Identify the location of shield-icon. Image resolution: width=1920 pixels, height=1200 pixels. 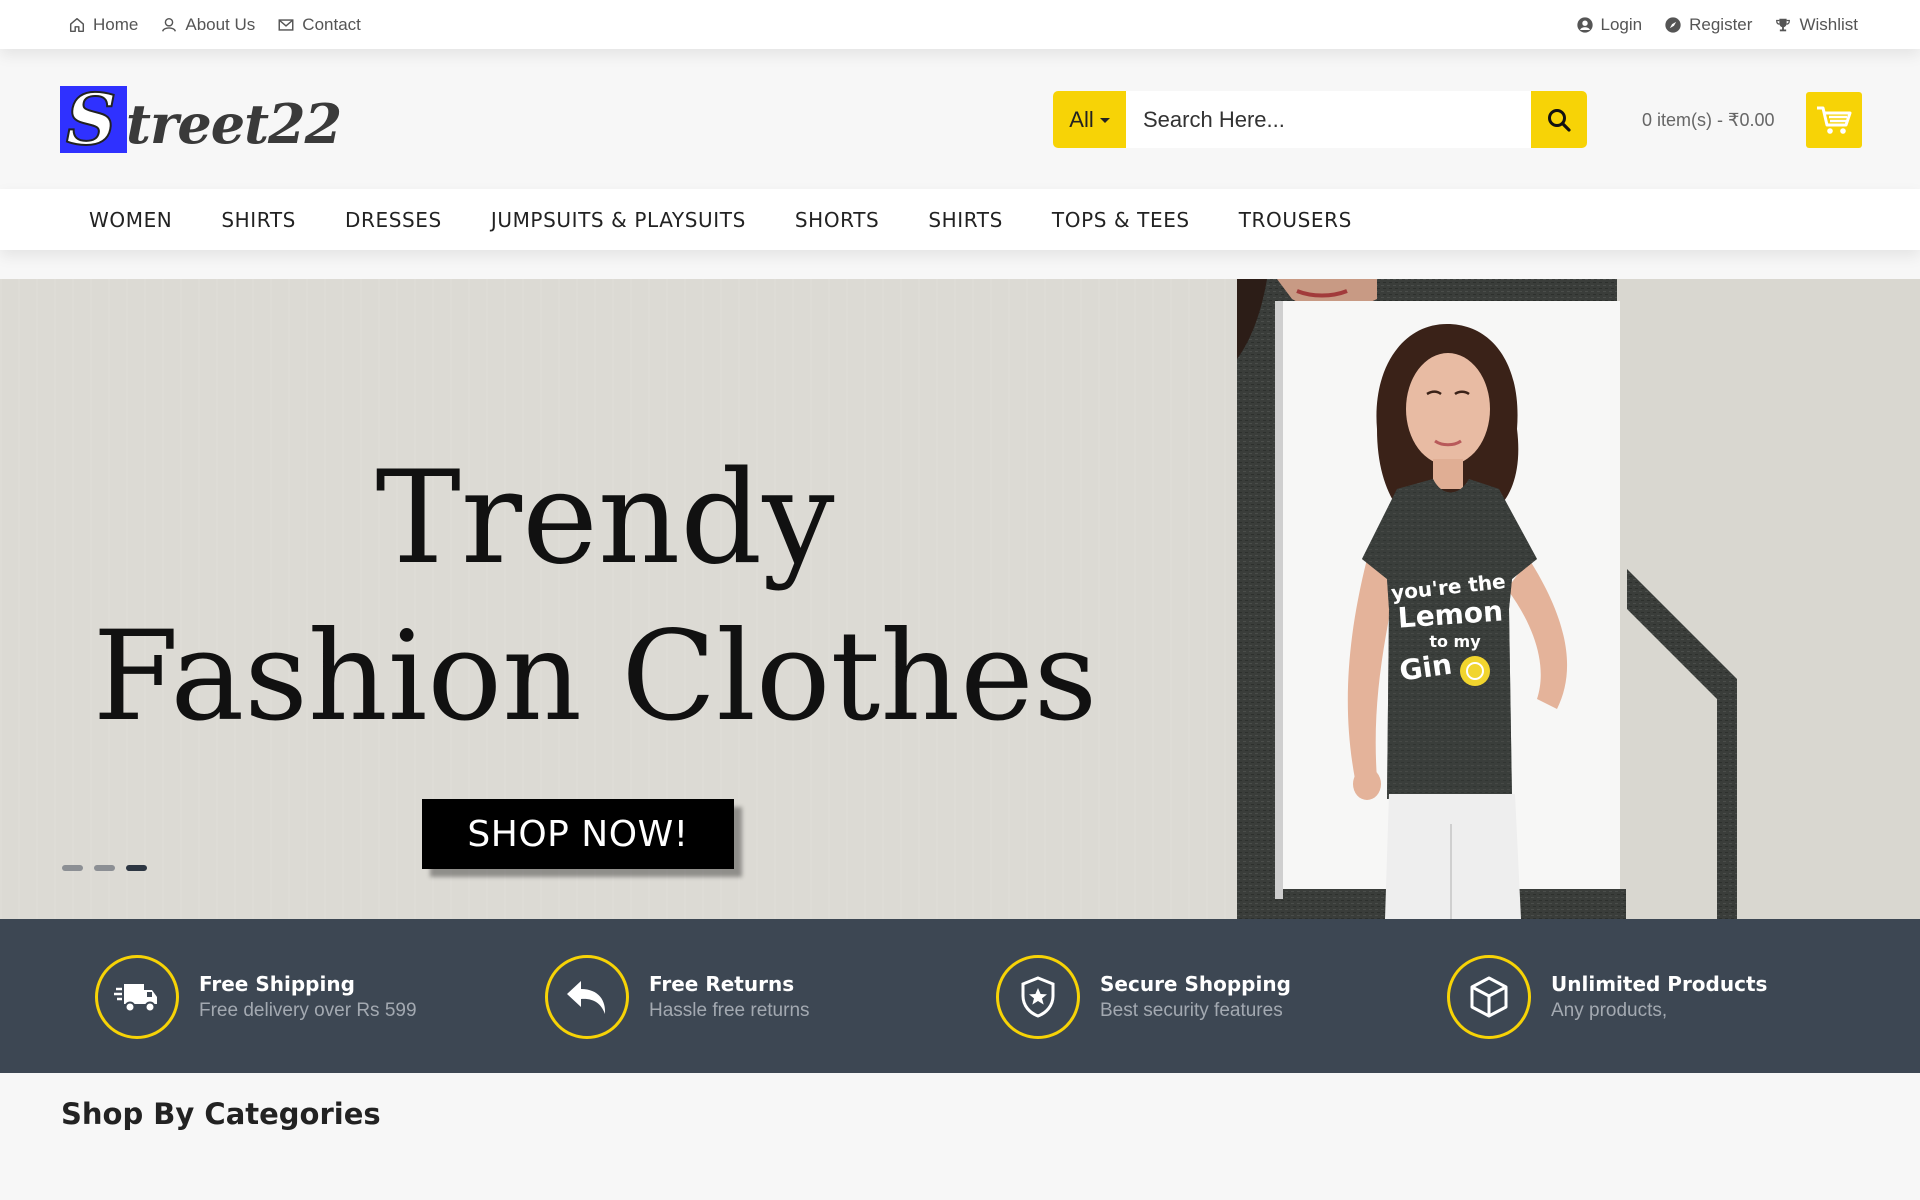
(1038, 997).